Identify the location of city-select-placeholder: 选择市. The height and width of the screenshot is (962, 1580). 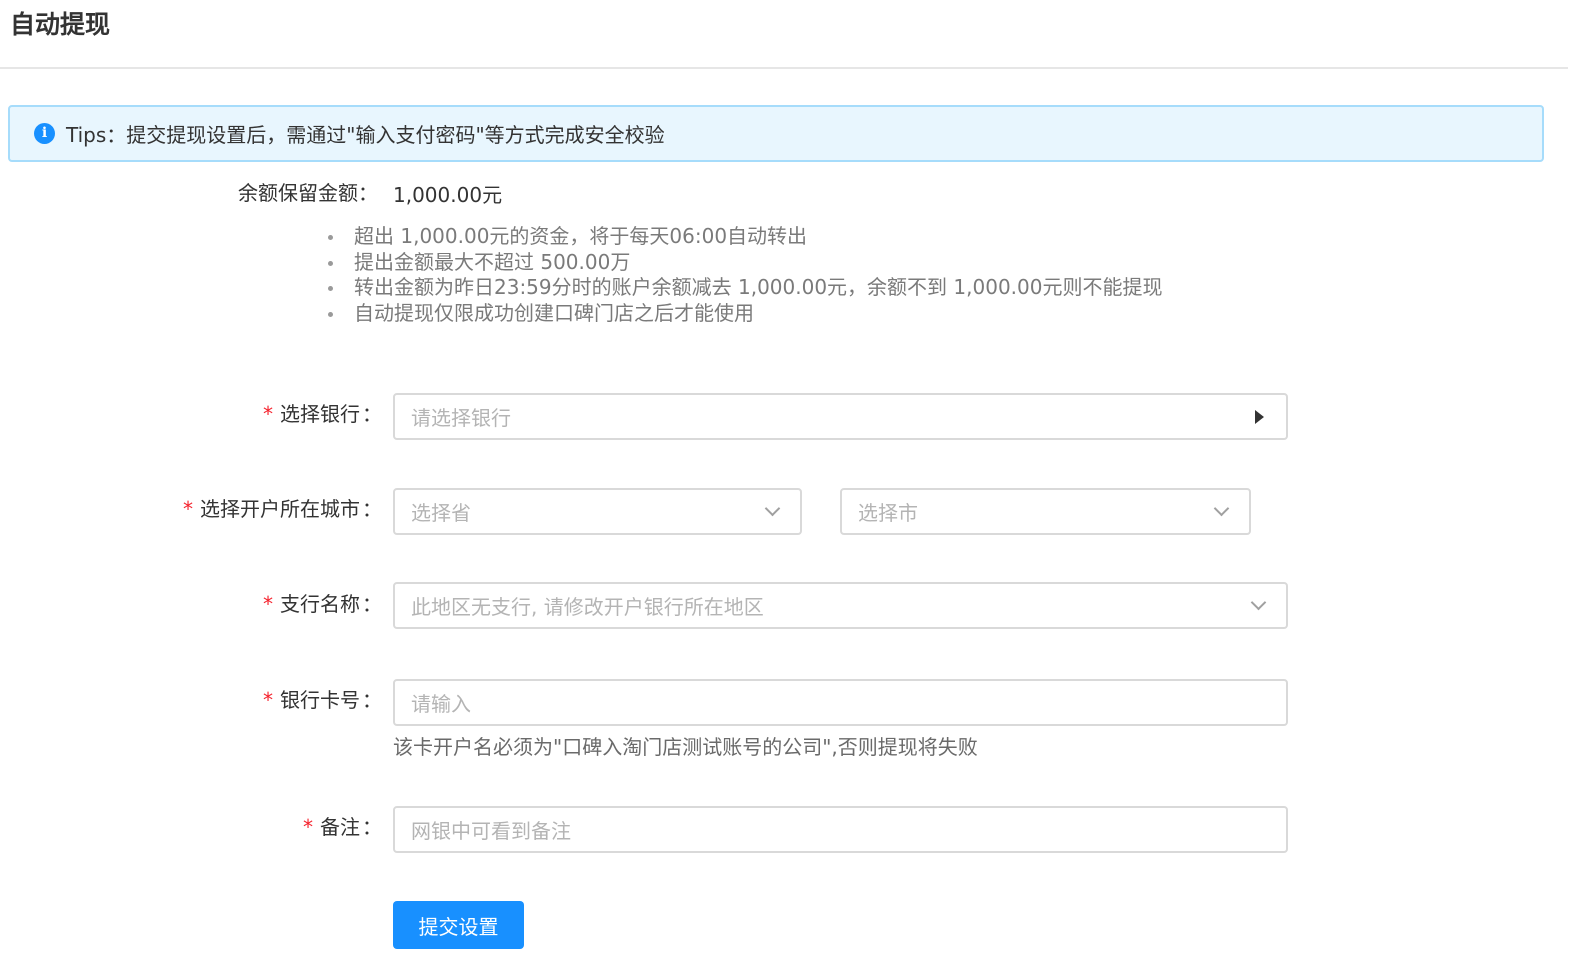
(888, 513).